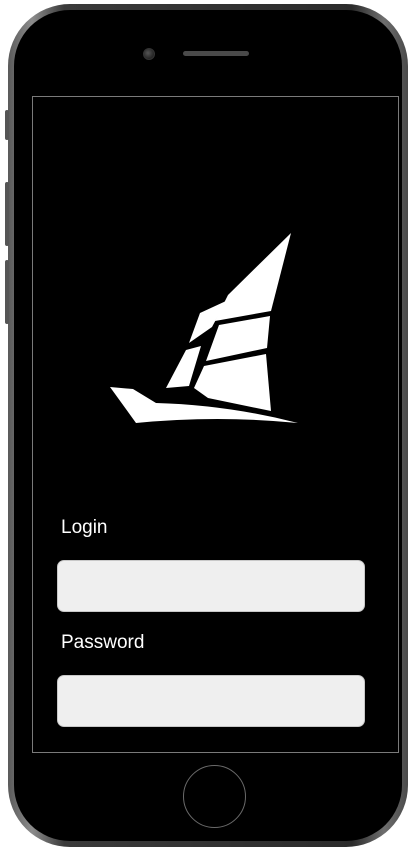 The width and height of the screenshot is (411, 849). I want to click on password-label: Password, so click(103, 642).